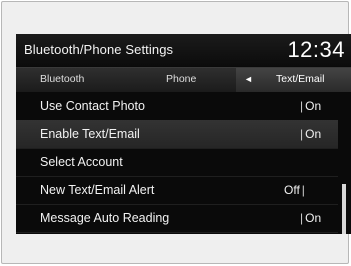 This screenshot has width=351, height=266. What do you see at coordinates (177, 218) in the screenshot?
I see `setting-message-auto-reading: Message Auto Reading | On` at bounding box center [177, 218].